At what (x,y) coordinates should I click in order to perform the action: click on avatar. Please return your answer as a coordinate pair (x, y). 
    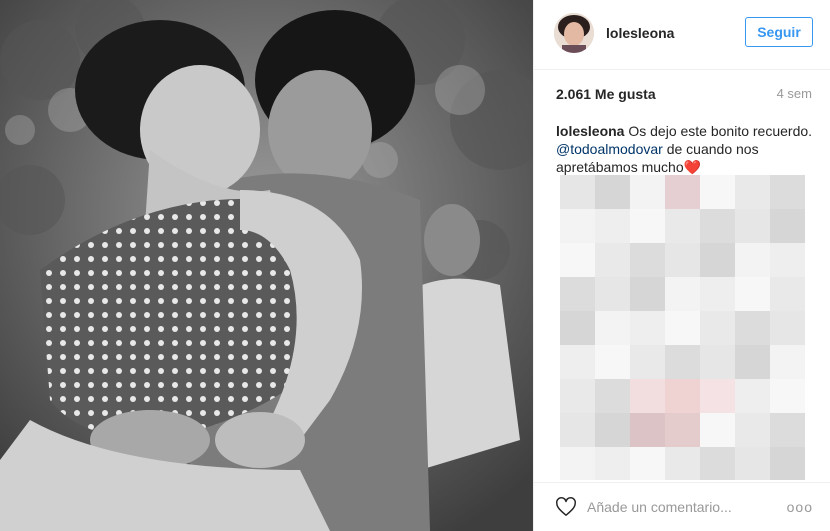
    Looking at the image, I should click on (574, 33).